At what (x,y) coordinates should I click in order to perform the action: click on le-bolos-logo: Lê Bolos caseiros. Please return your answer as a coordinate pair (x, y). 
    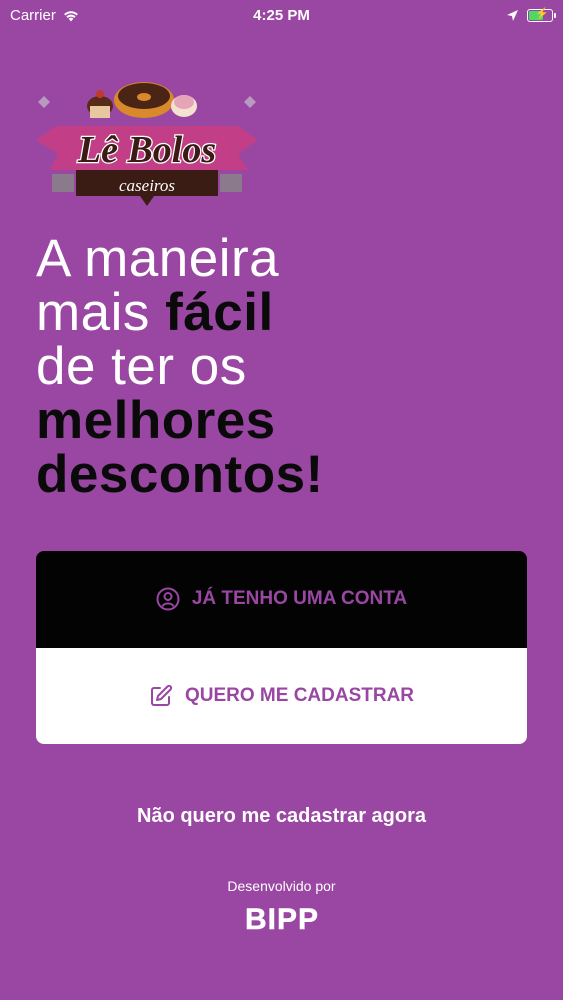
    Looking at the image, I should click on (147, 144).